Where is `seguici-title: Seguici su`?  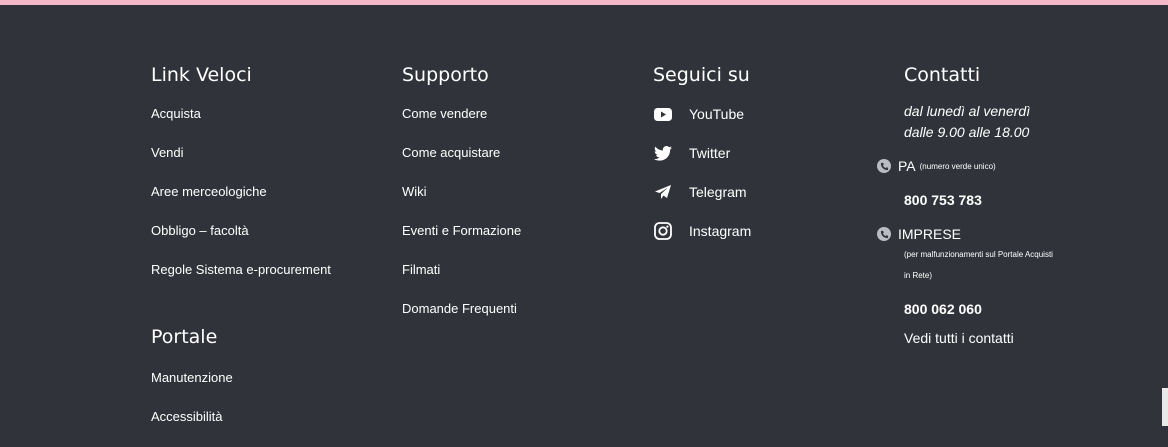
seguici-title: Seguici su is located at coordinates (701, 75).